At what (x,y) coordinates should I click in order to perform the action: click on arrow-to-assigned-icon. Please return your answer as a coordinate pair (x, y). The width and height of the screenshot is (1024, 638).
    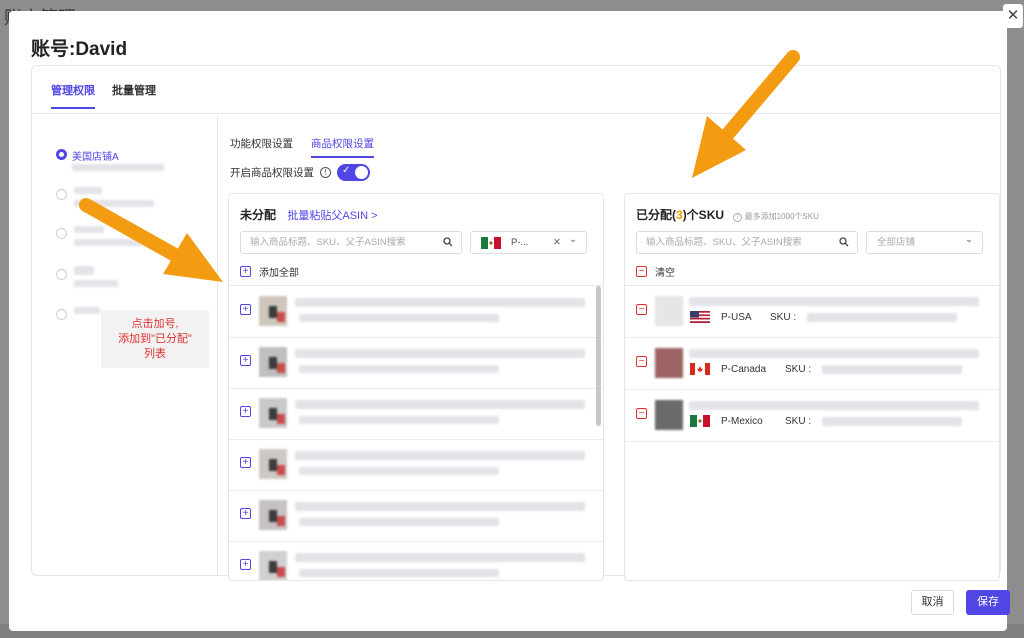
    Looking at the image, I should click on (746, 114).